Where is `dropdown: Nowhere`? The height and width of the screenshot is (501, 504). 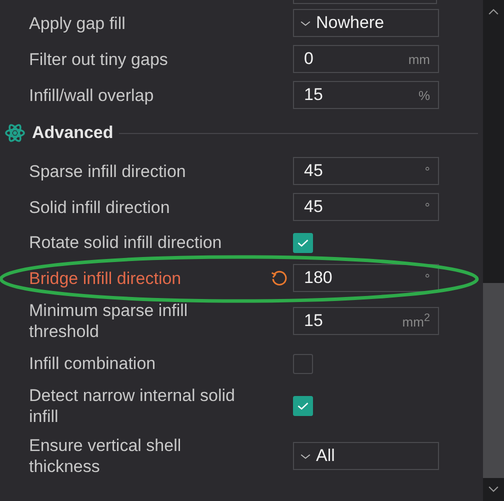 dropdown: Nowhere is located at coordinates (366, 23).